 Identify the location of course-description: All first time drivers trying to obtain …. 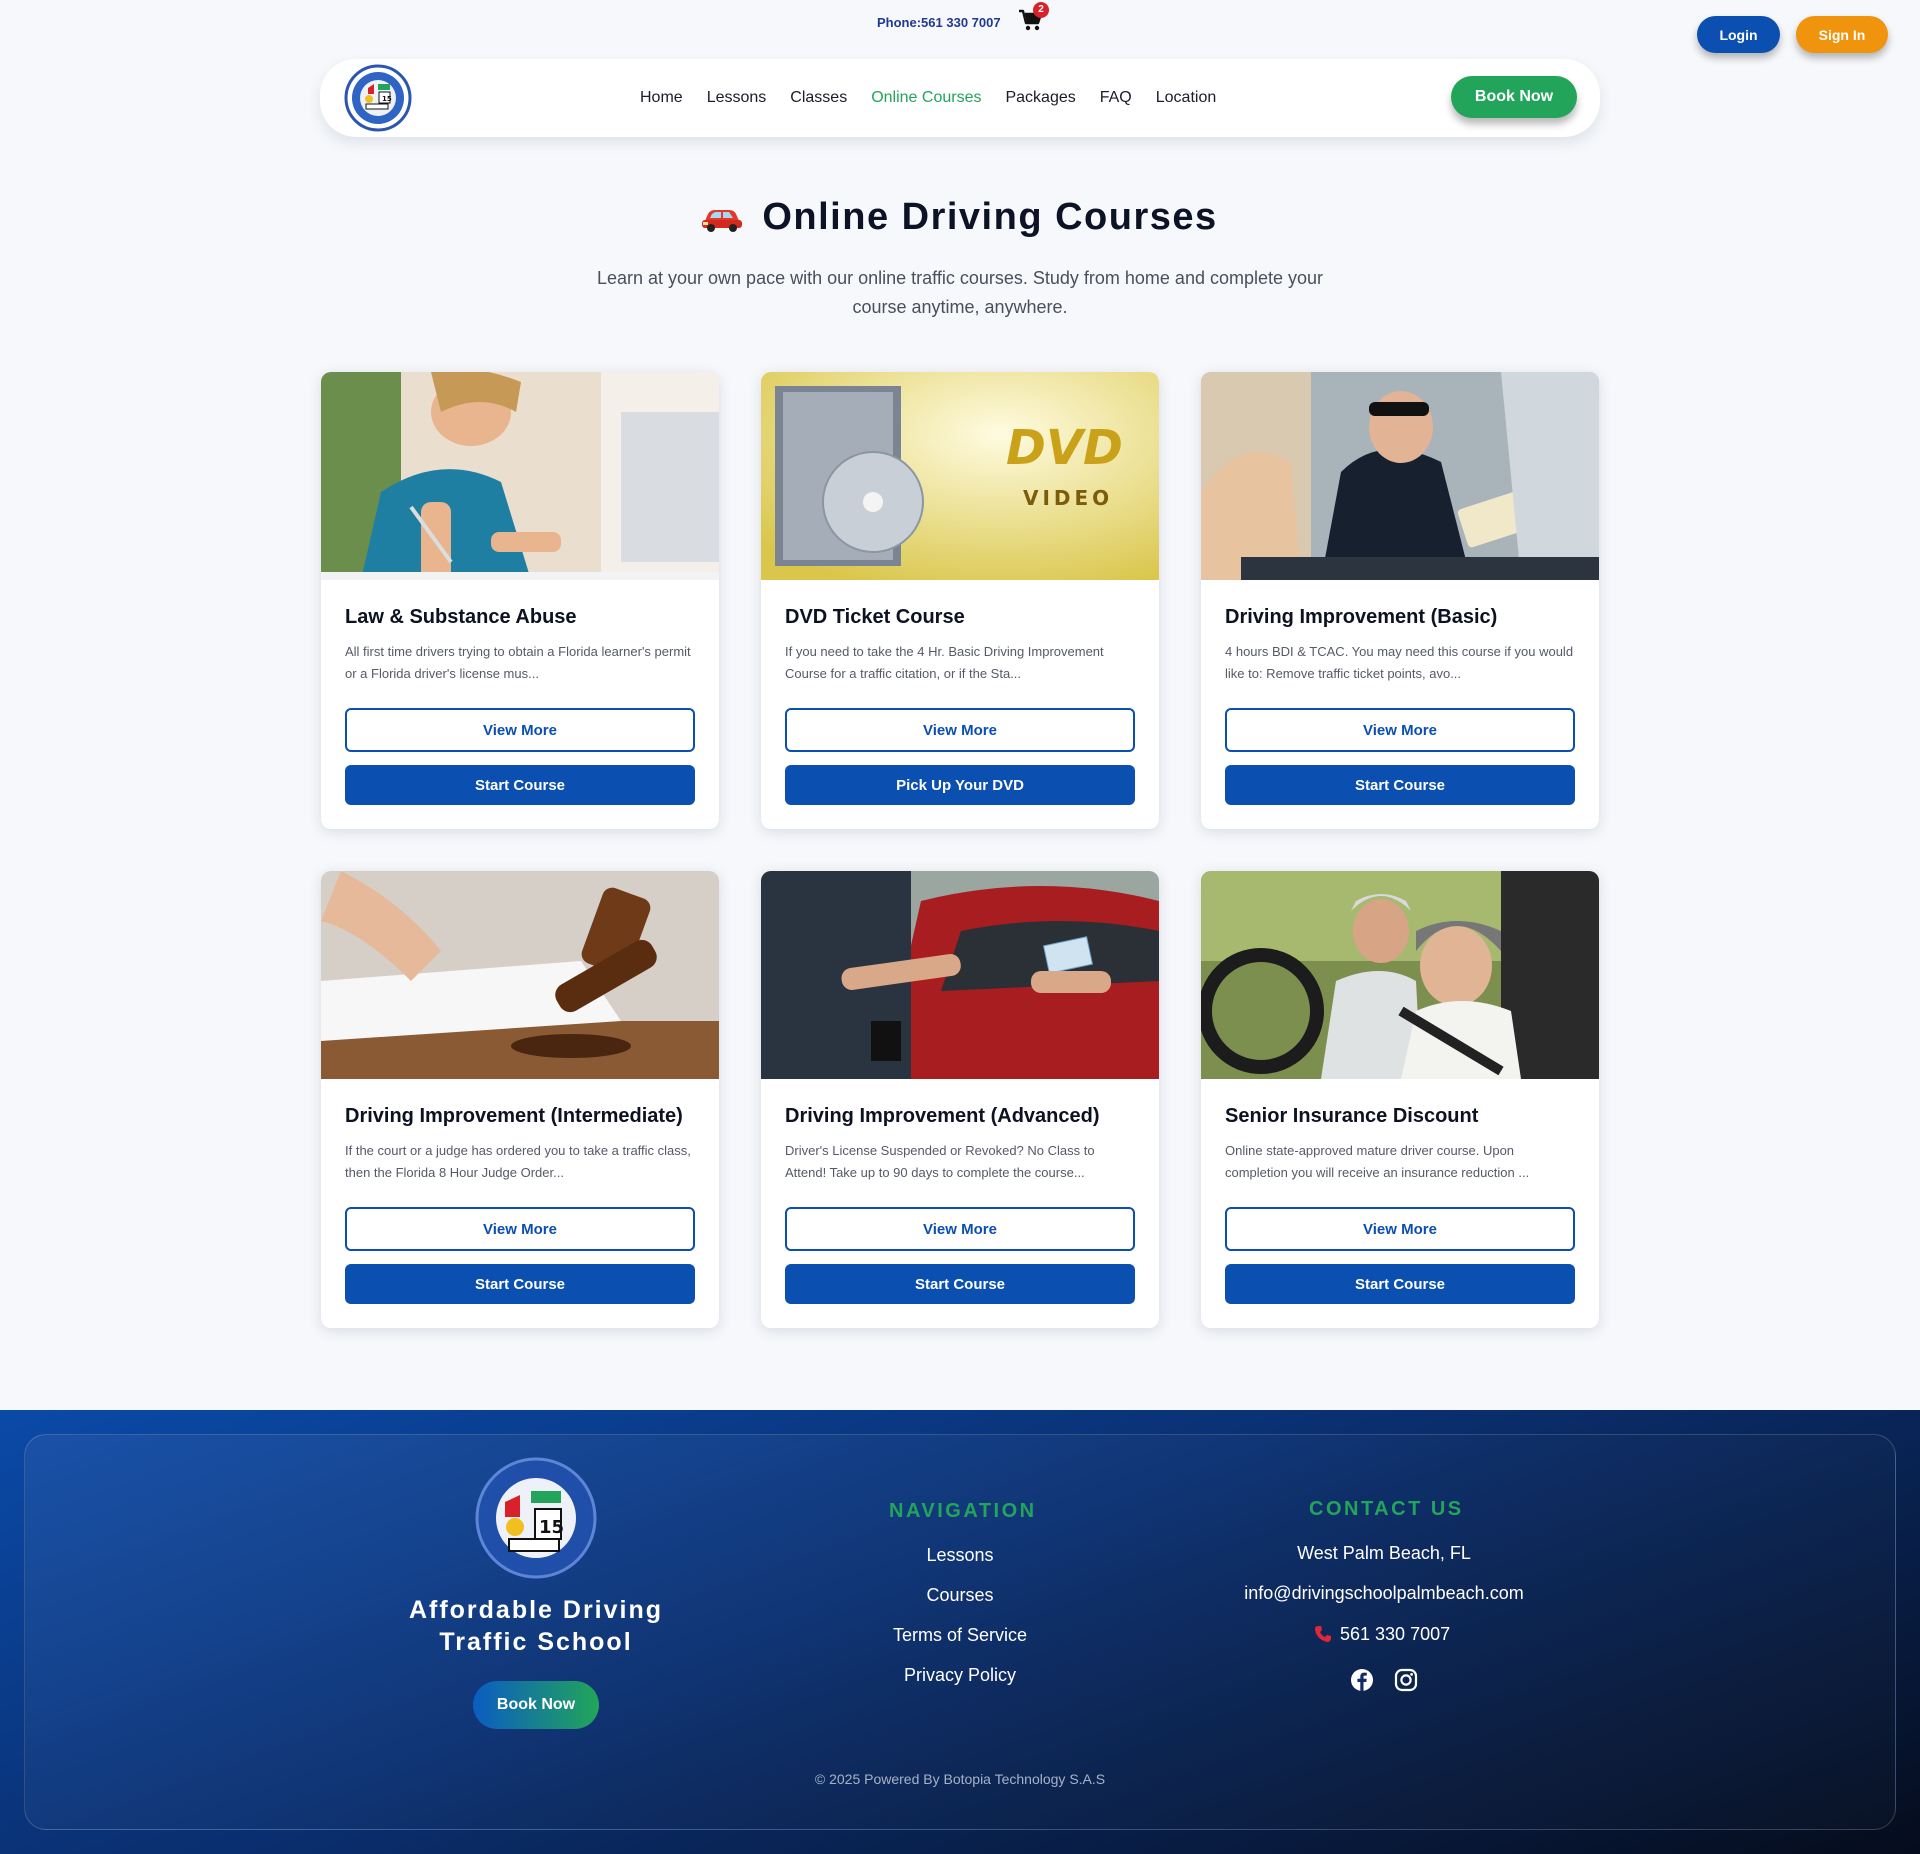
(518, 662).